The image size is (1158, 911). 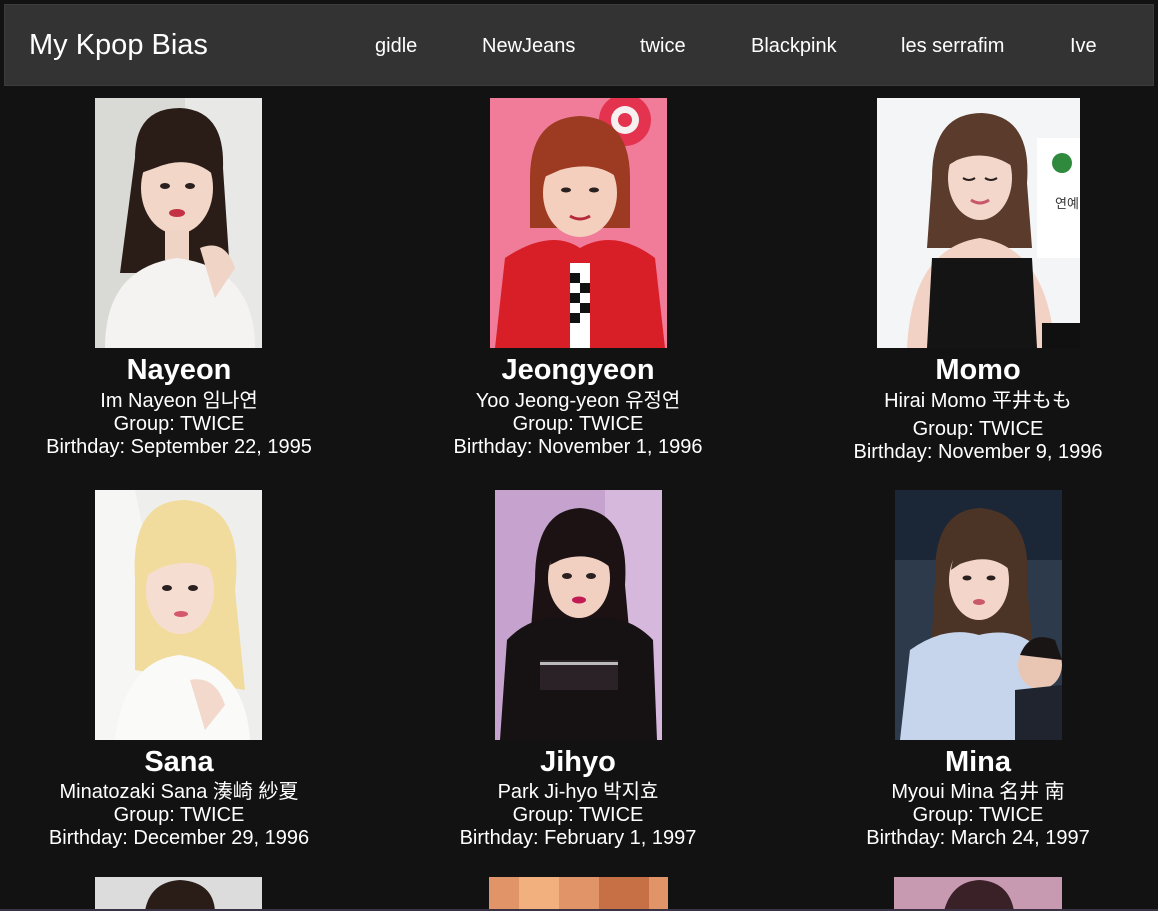 What do you see at coordinates (179, 401) in the screenshot?
I see `member-full-name: Im Nayeon 임나연` at bounding box center [179, 401].